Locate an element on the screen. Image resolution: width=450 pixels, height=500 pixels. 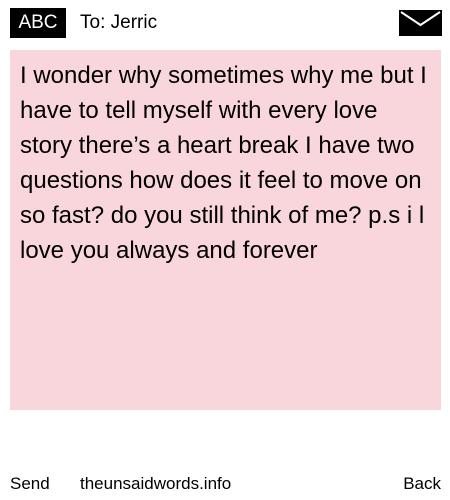
header: ABC To: Jerric is located at coordinates (225, 22).